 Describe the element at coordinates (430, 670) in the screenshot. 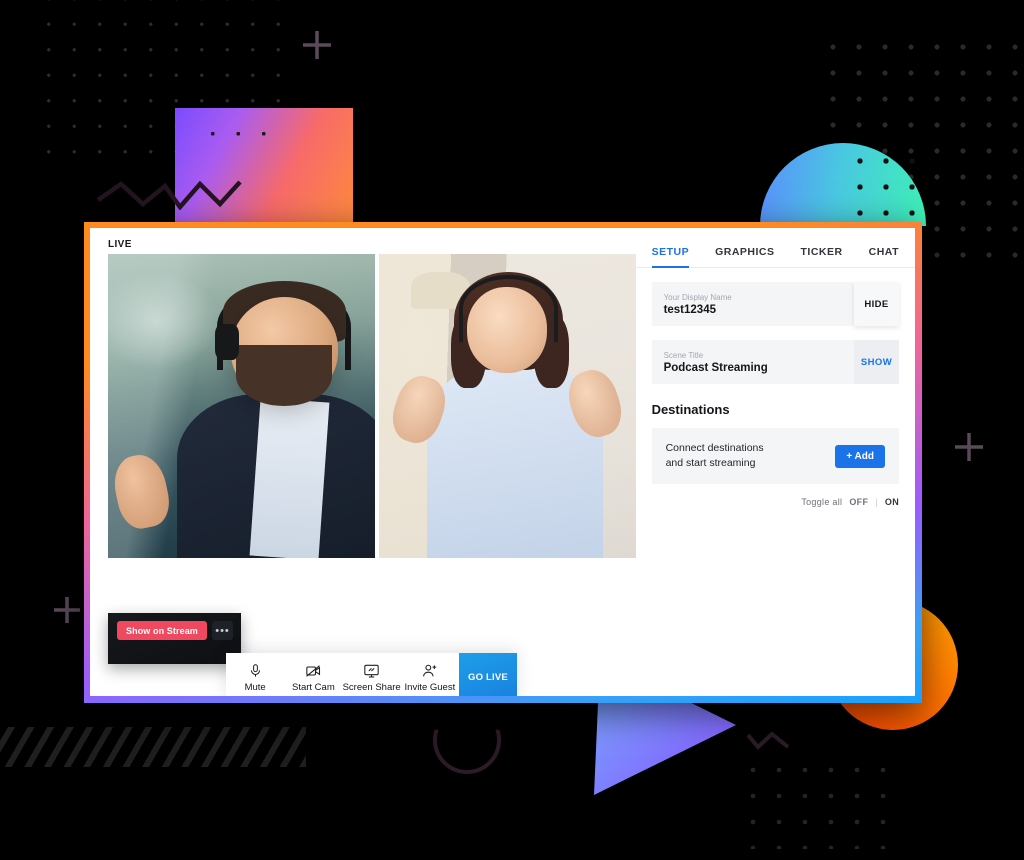

I see `person-add-icon` at that location.